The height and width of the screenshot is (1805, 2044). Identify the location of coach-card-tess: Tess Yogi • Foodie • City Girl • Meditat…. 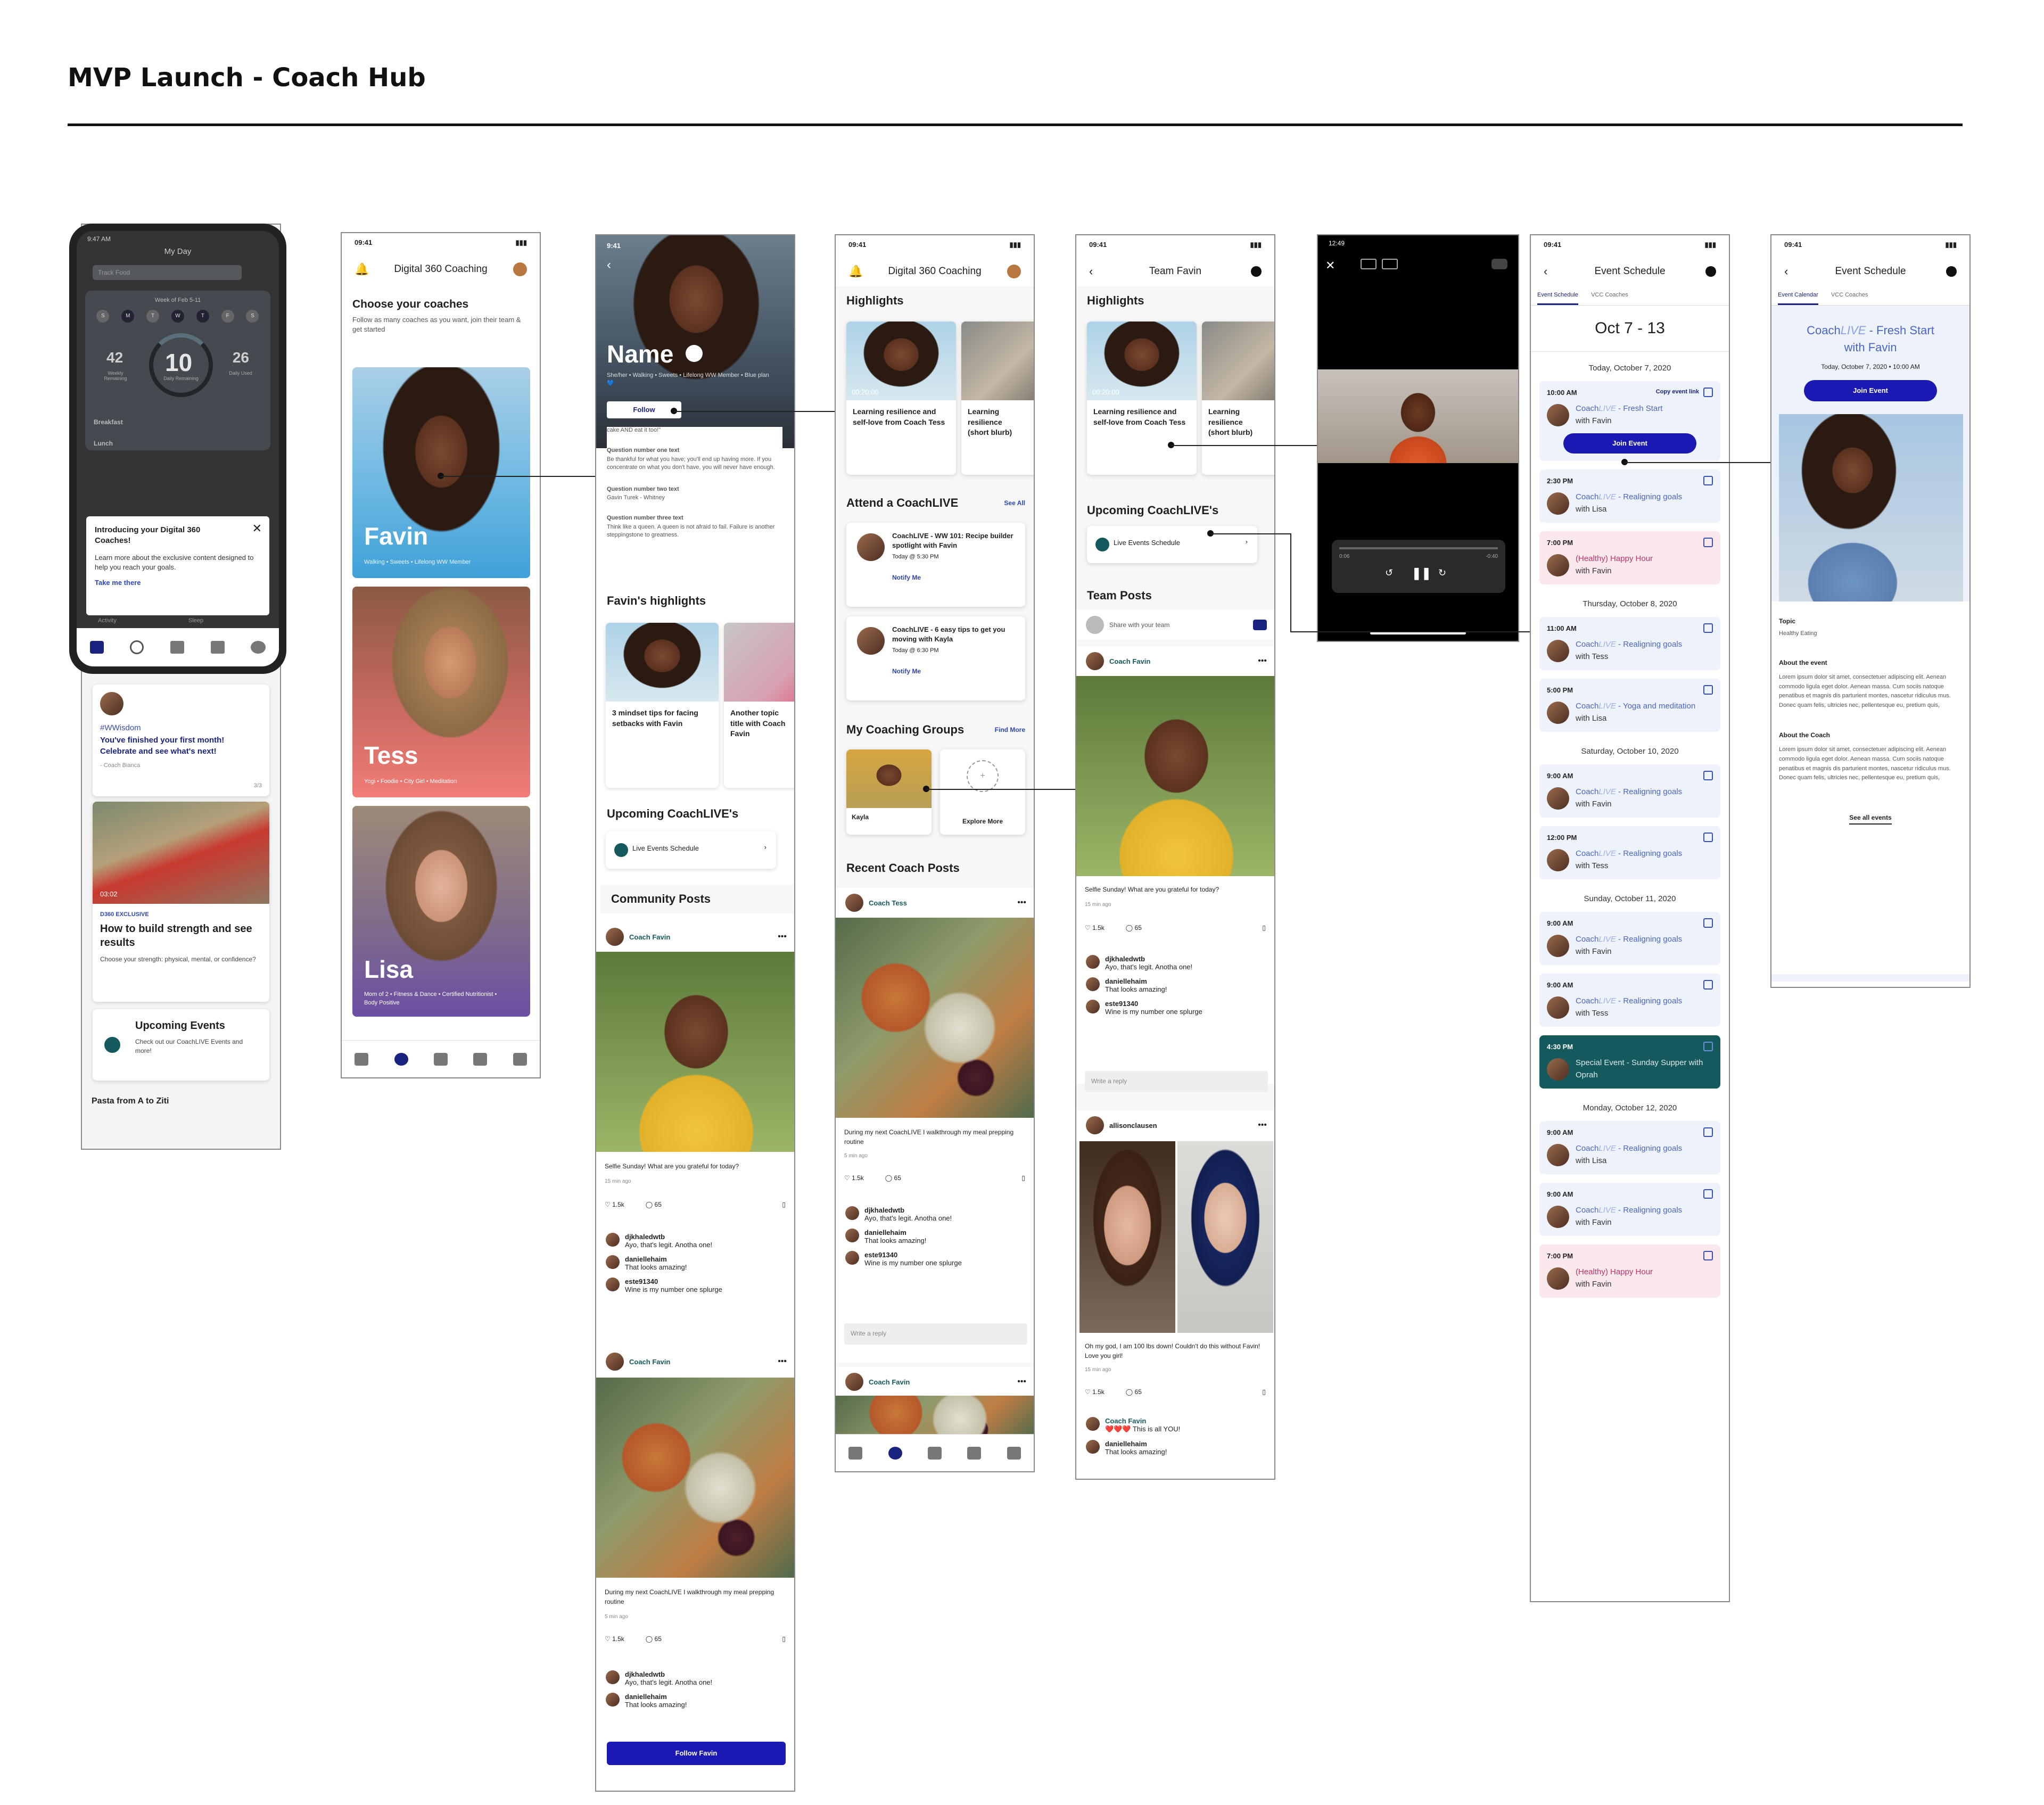
(441, 692).